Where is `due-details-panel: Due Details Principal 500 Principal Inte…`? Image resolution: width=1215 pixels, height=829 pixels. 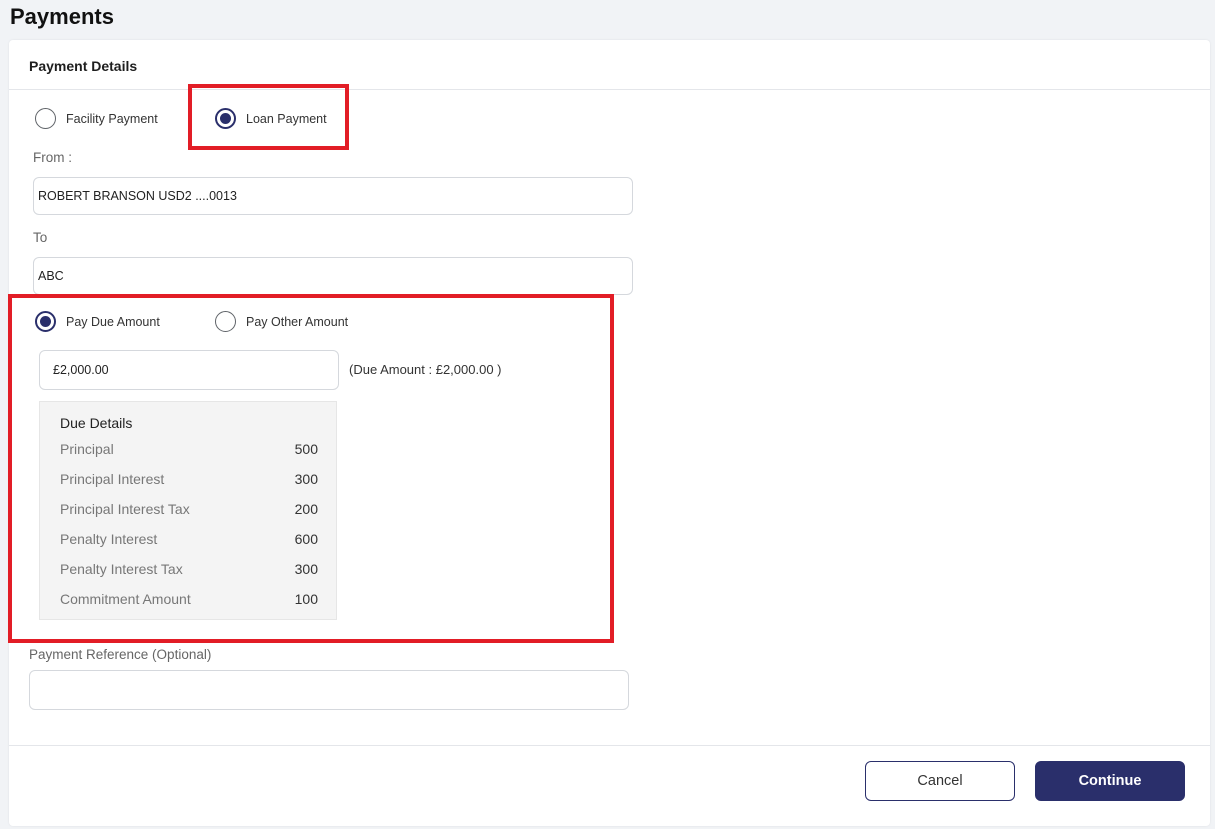 due-details-panel: Due Details Principal 500 Principal Inte… is located at coordinates (188, 510).